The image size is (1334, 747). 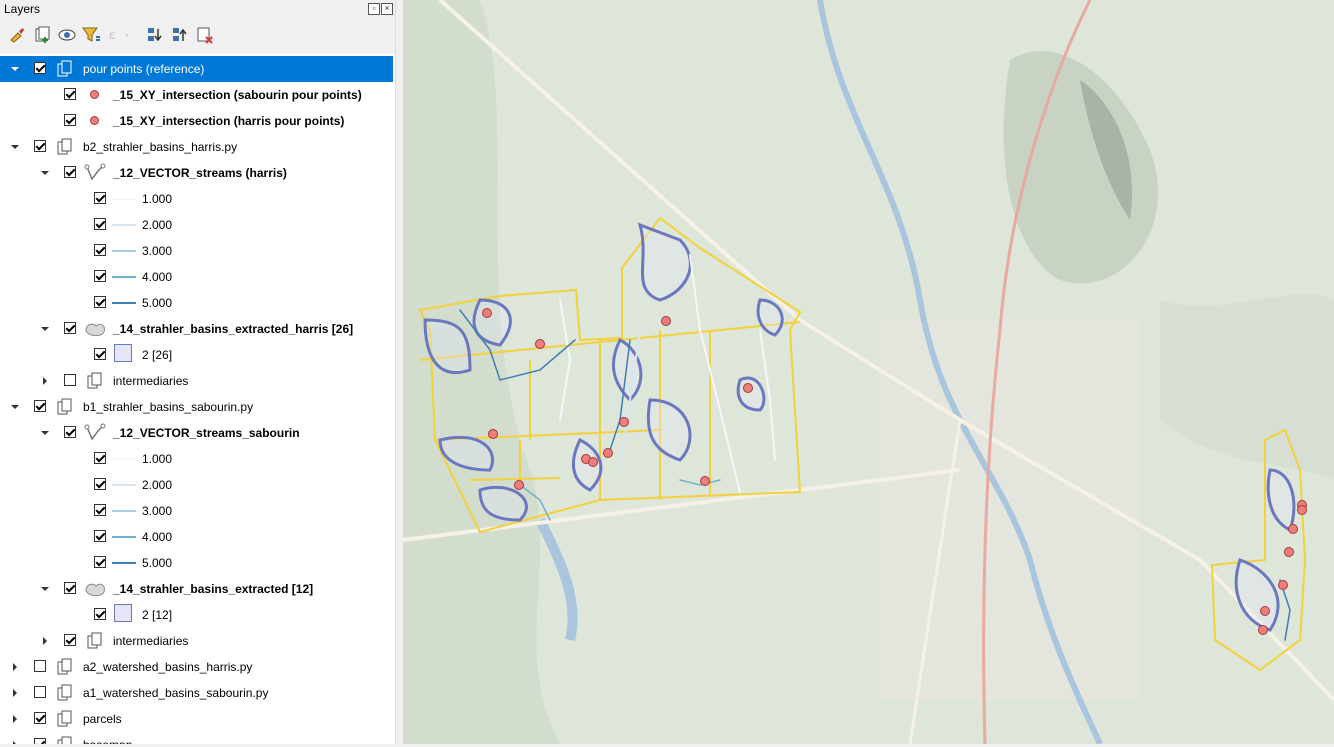 What do you see at coordinates (160, 147) in the screenshot?
I see `layer-label: b2_strahler_basins_harris.py` at bounding box center [160, 147].